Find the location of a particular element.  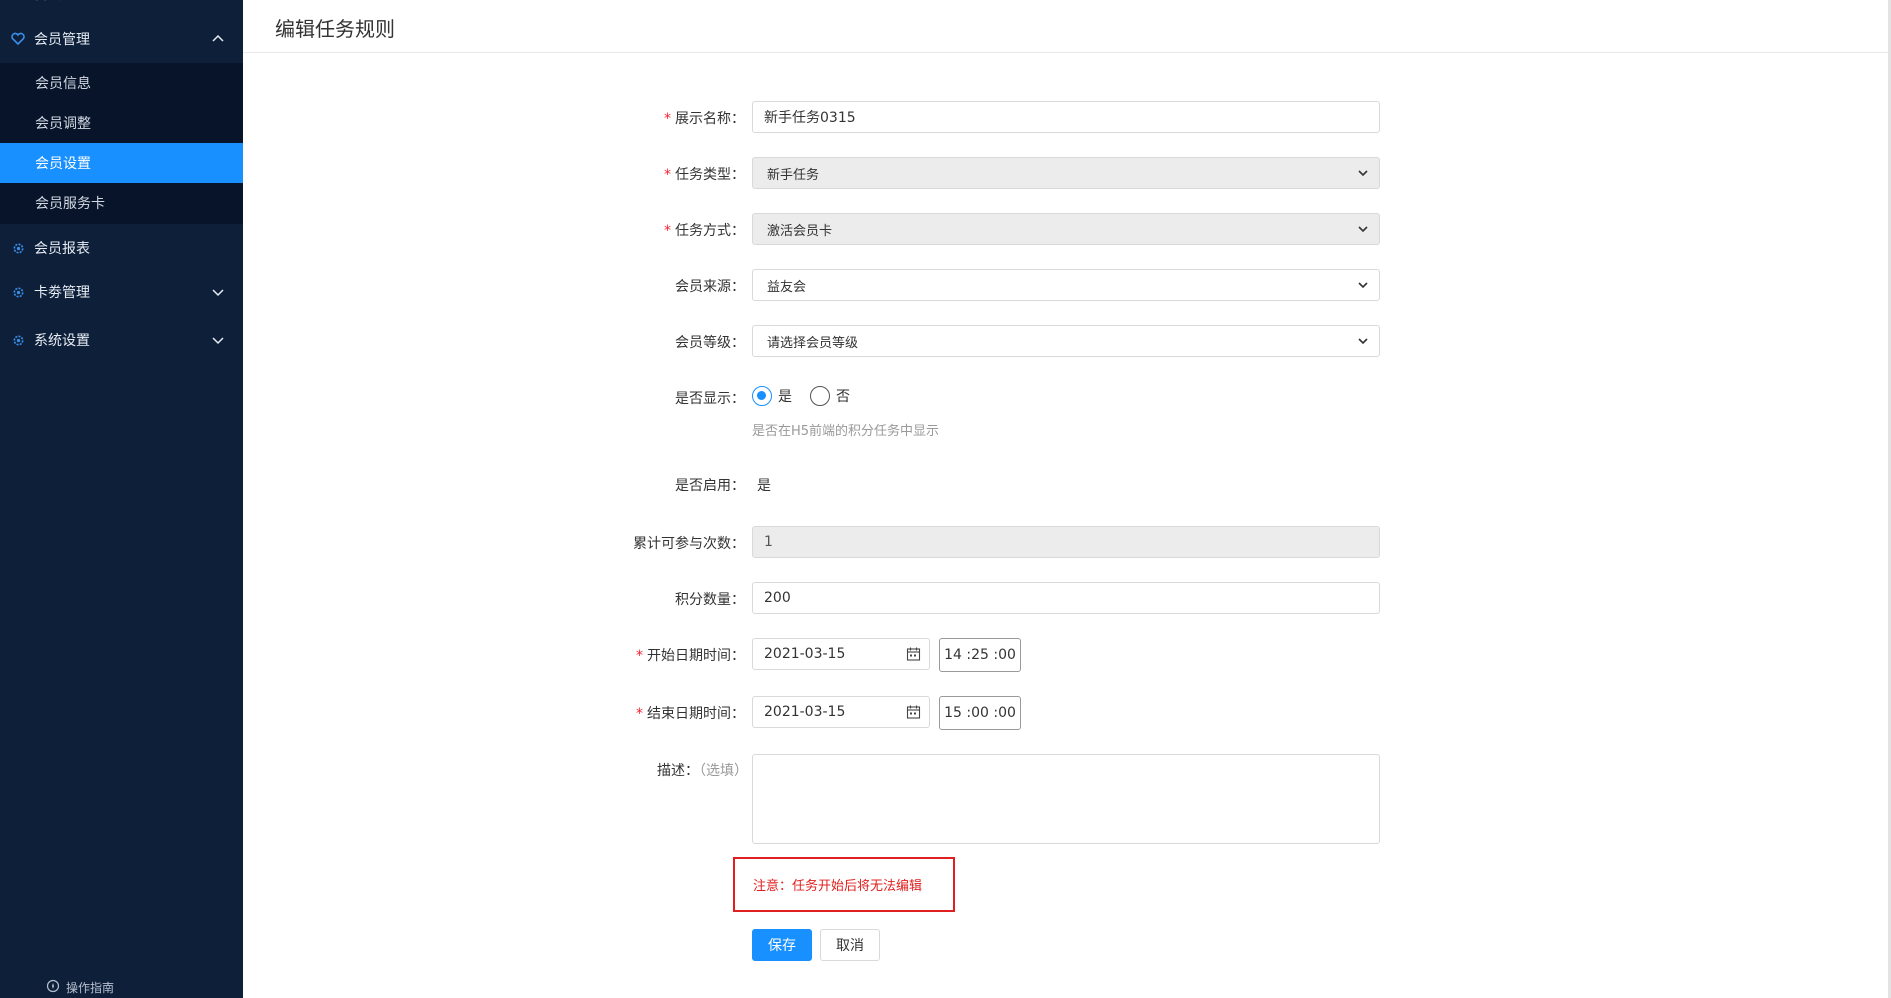

sidebar-item-member-report: 会员报表 is located at coordinates (121, 248).